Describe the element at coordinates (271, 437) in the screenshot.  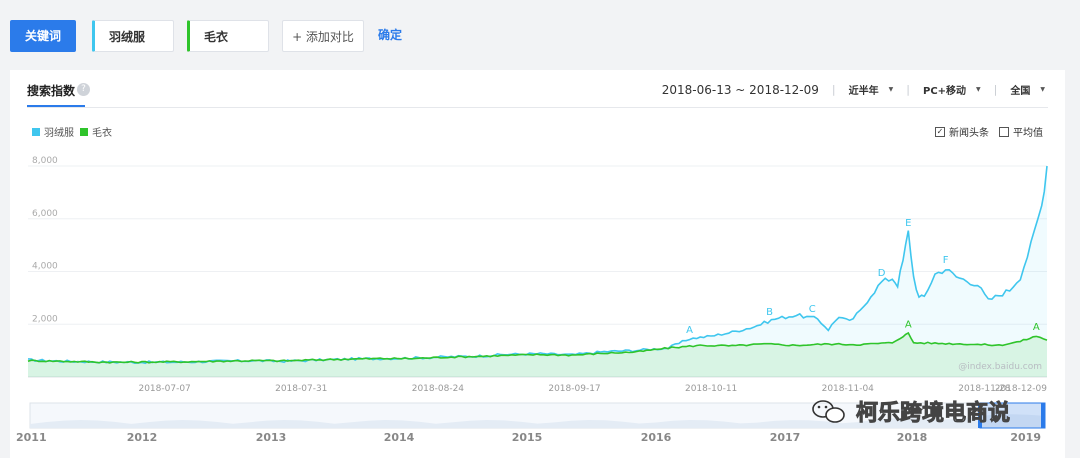
I see `navigator-year-label: 2013` at that location.